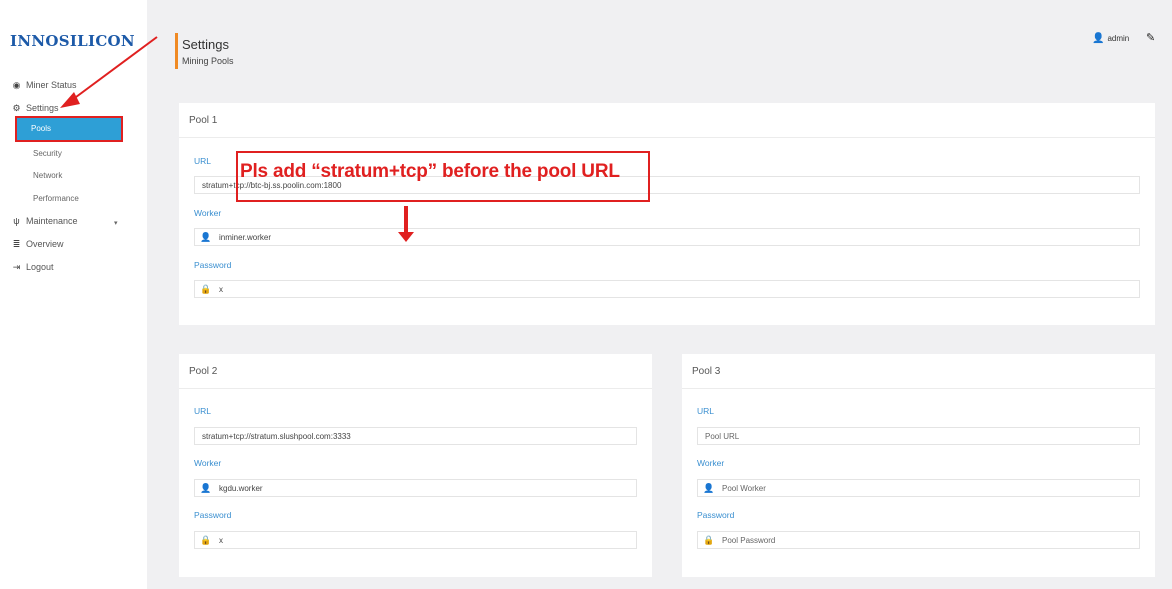  I want to click on brand-logo: INNOSILICON, so click(72, 41).